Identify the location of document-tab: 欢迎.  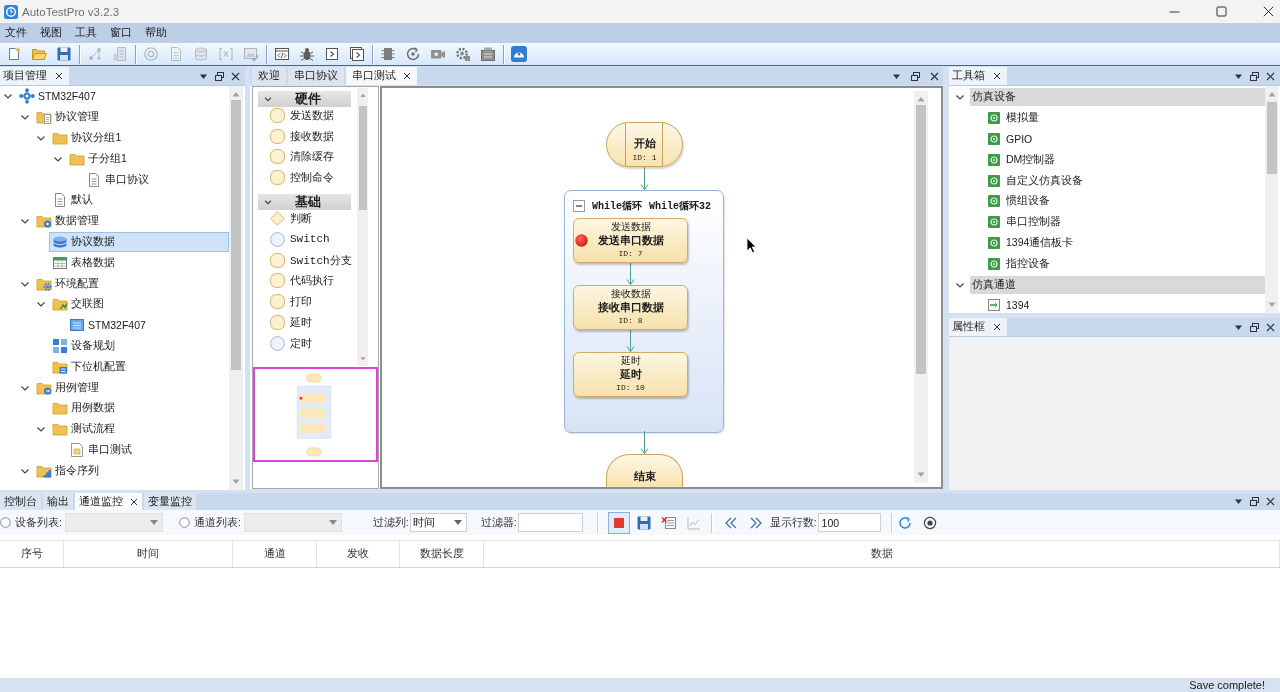
(269, 76).